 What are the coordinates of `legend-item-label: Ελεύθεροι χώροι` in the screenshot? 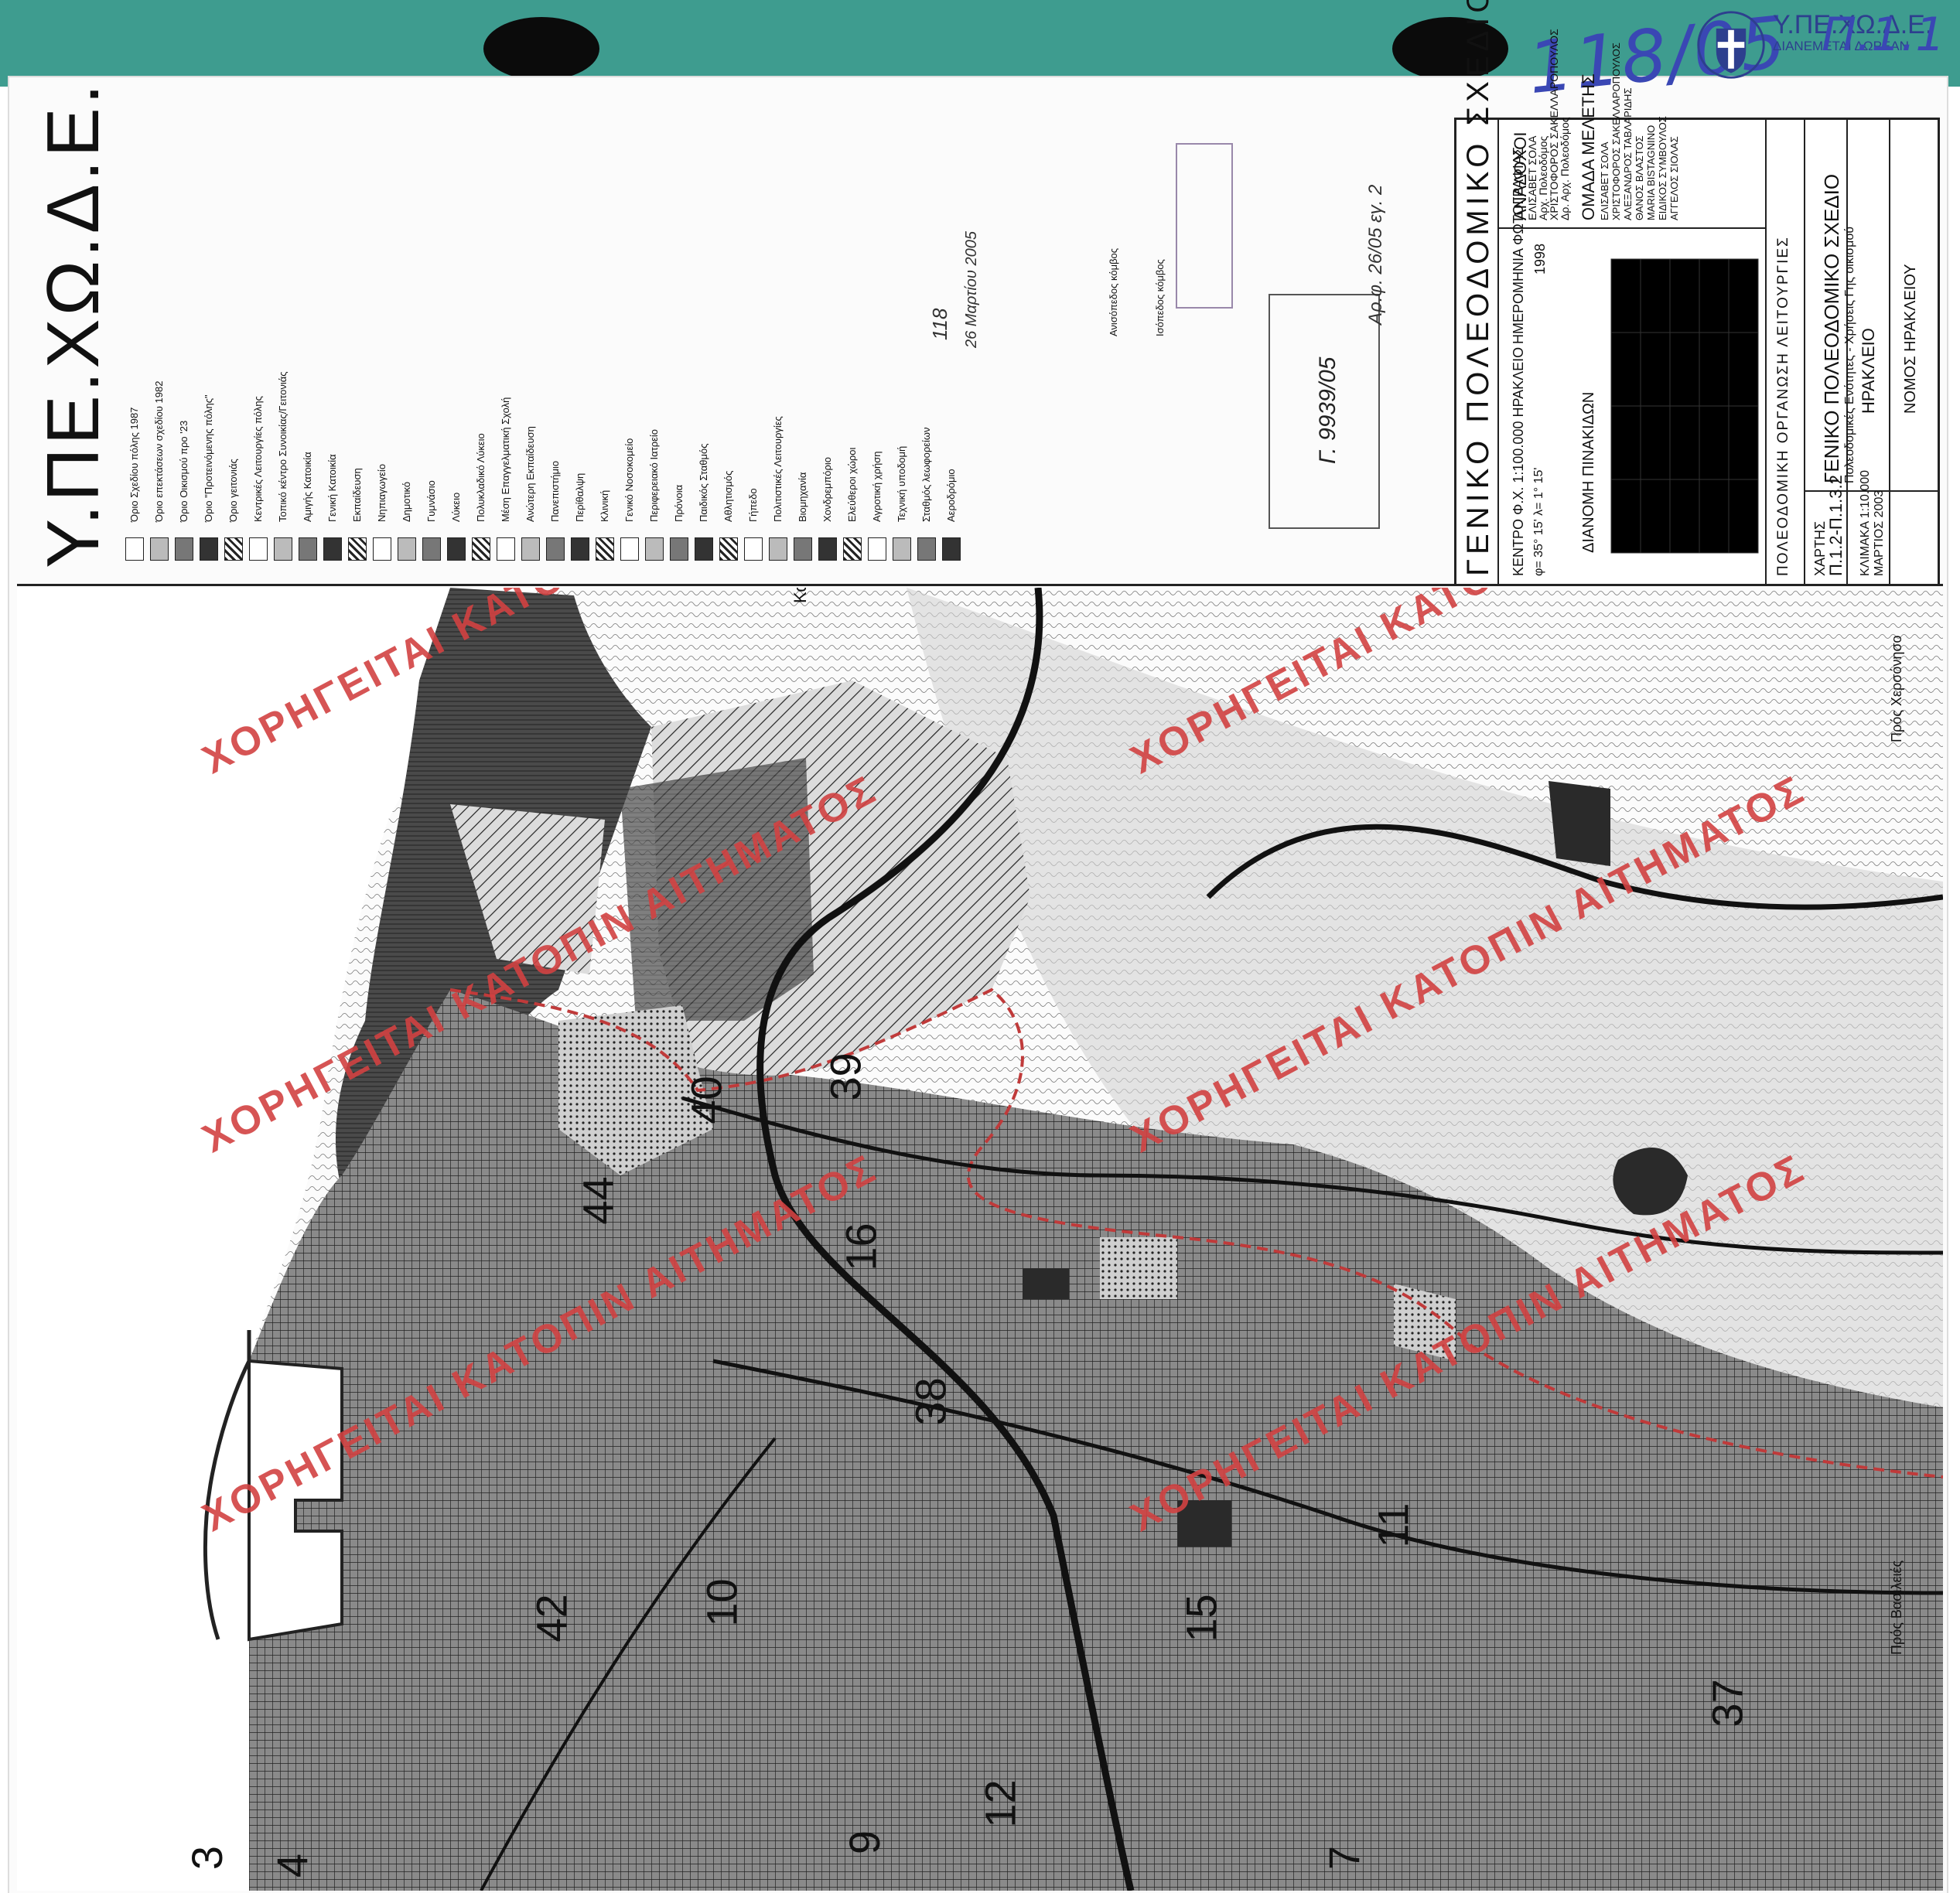 It's located at (852, 485).